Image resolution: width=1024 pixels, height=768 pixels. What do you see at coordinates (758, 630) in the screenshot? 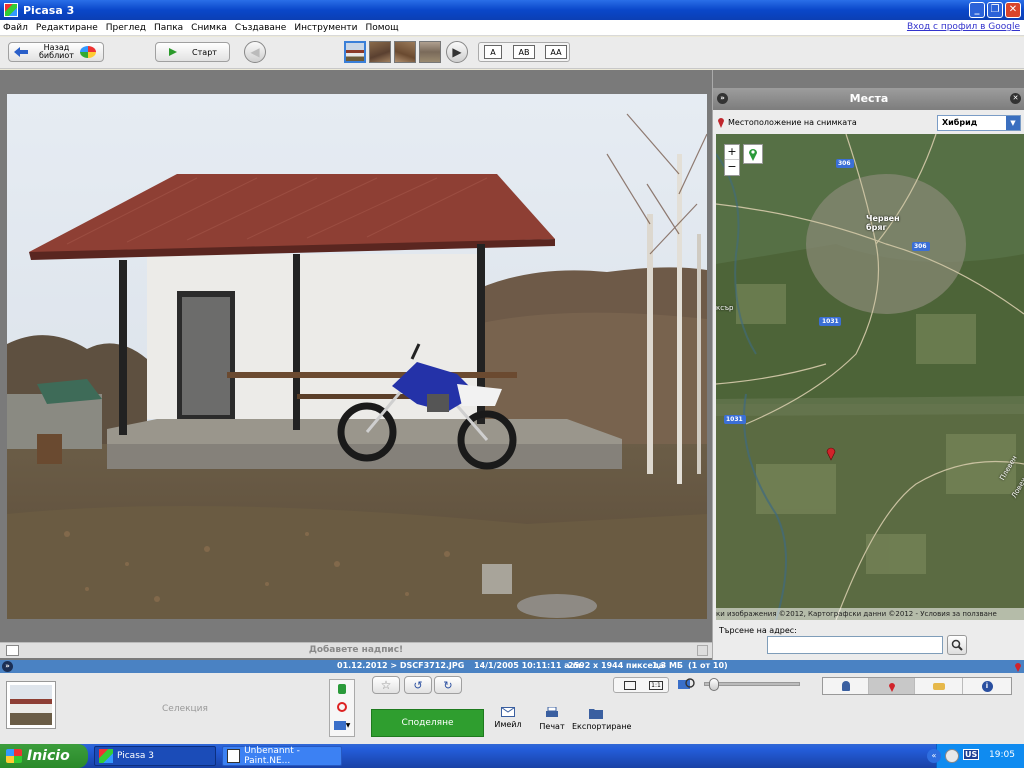
I see `address-search-label: Търсене на адрес:` at bounding box center [758, 630].